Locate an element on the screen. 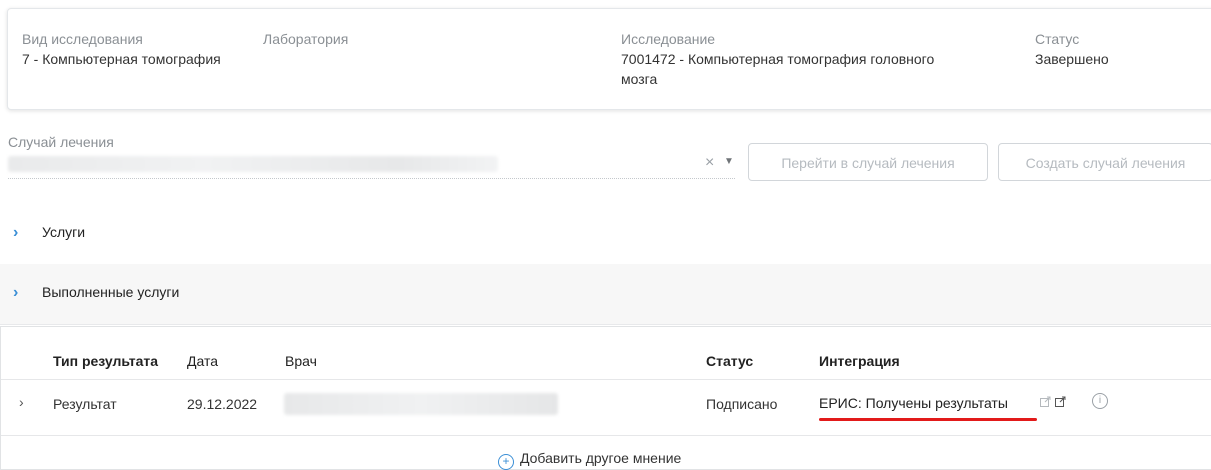 The width and height of the screenshot is (1211, 470). study-type-label: Вид исследования is located at coordinates (82, 39).